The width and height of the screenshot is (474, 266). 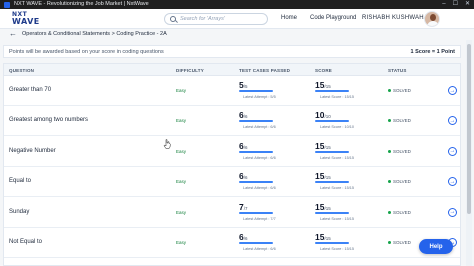 What do you see at coordinates (13, 34) in the screenshot?
I see `arrow-left-icon: ←` at bounding box center [13, 34].